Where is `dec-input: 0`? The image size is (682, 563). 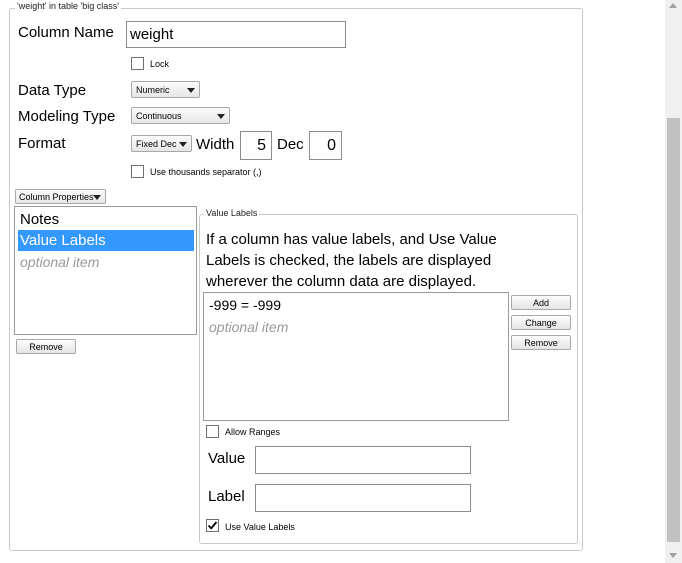 dec-input: 0 is located at coordinates (325, 145).